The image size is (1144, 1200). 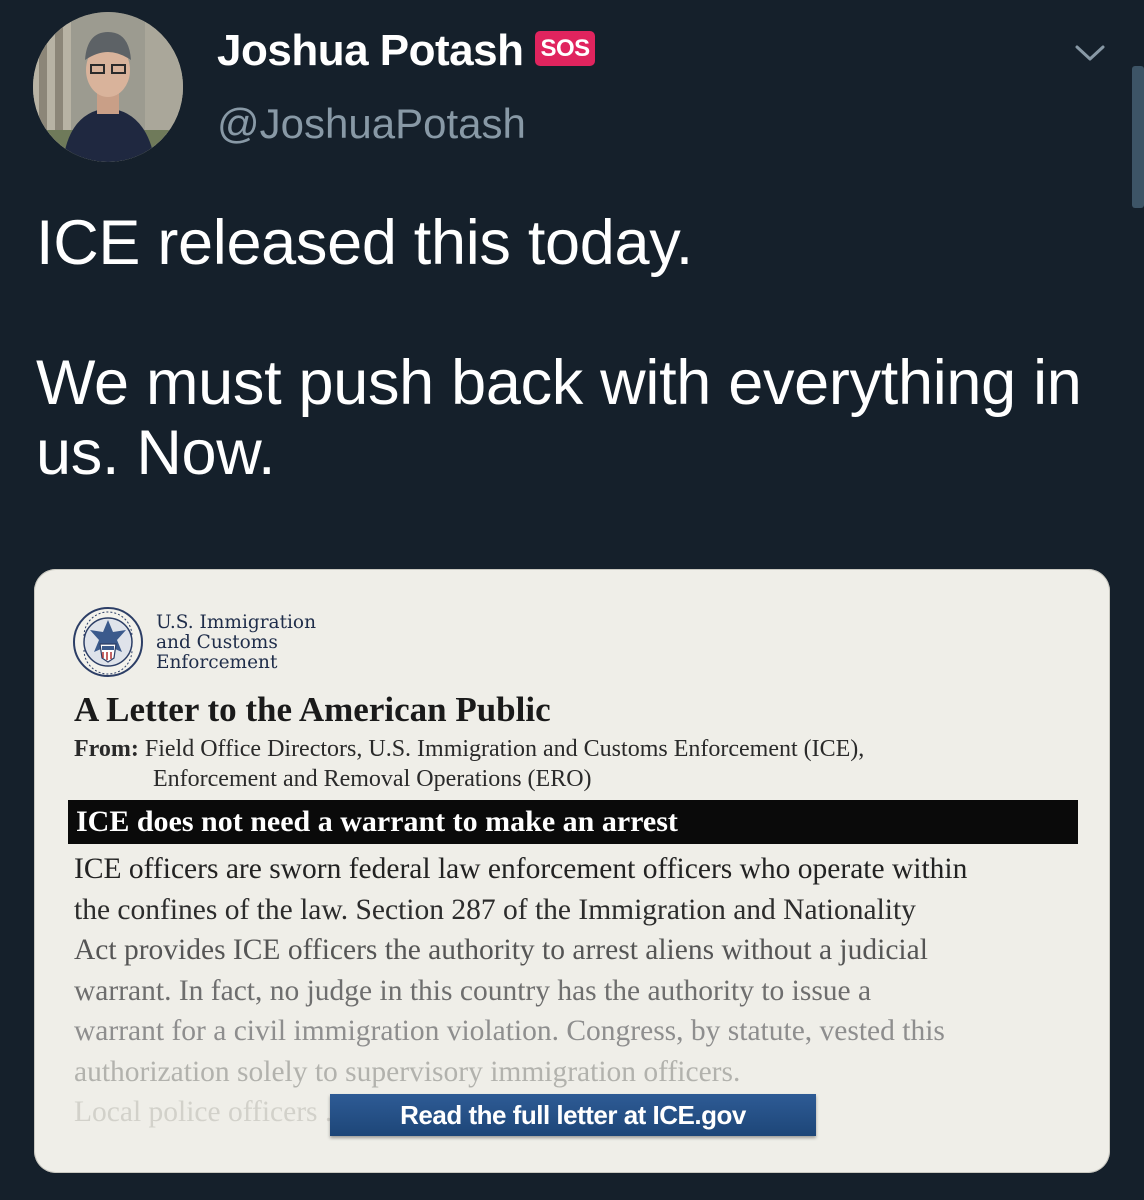 What do you see at coordinates (236, 622) in the screenshot?
I see `agency-line: U.S. Immigration` at bounding box center [236, 622].